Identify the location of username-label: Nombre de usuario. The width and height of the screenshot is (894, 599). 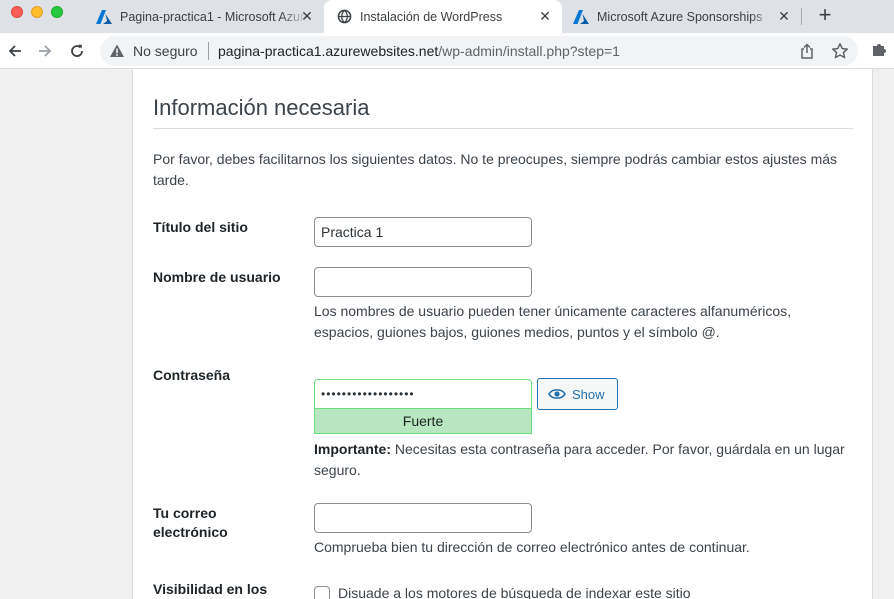
(217, 277).